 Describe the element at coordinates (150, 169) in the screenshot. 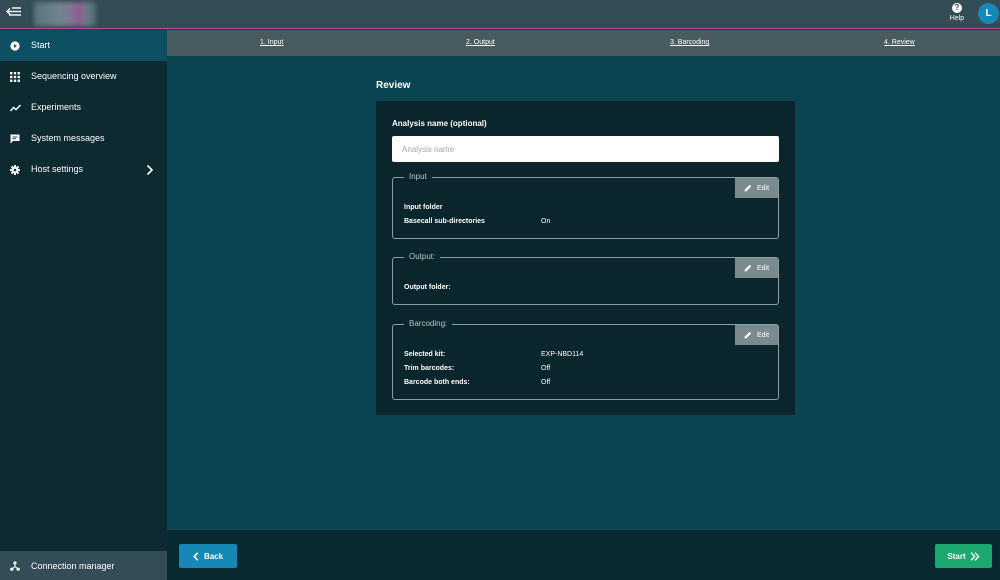

I see `chevron-right-icon` at that location.